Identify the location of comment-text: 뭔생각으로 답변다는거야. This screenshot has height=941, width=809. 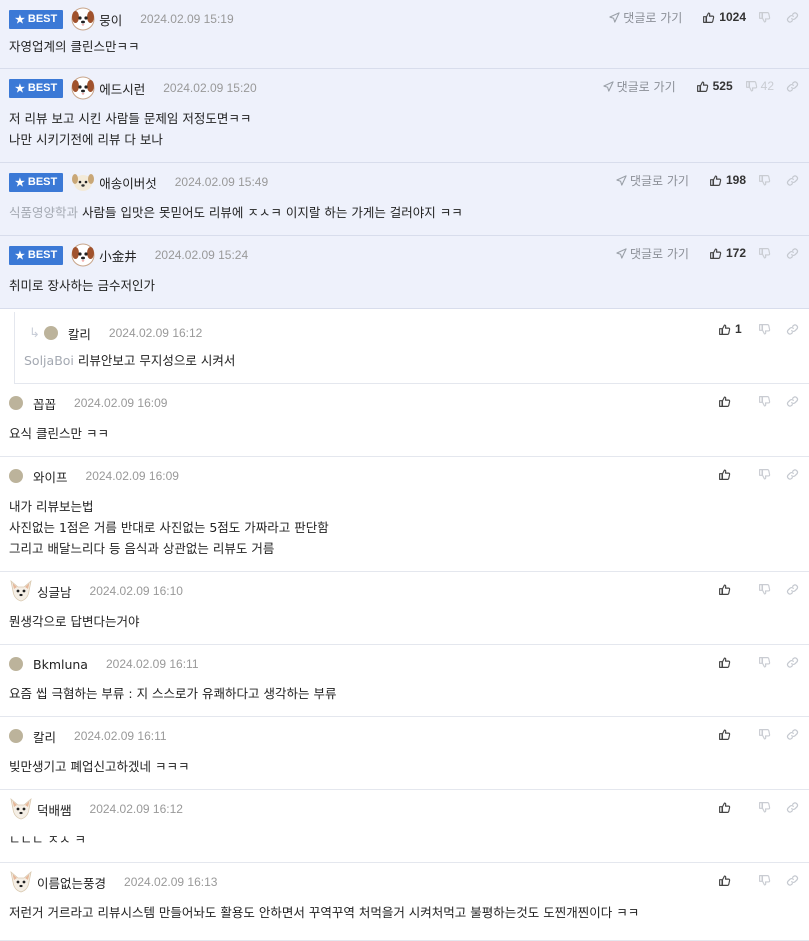
(74, 621).